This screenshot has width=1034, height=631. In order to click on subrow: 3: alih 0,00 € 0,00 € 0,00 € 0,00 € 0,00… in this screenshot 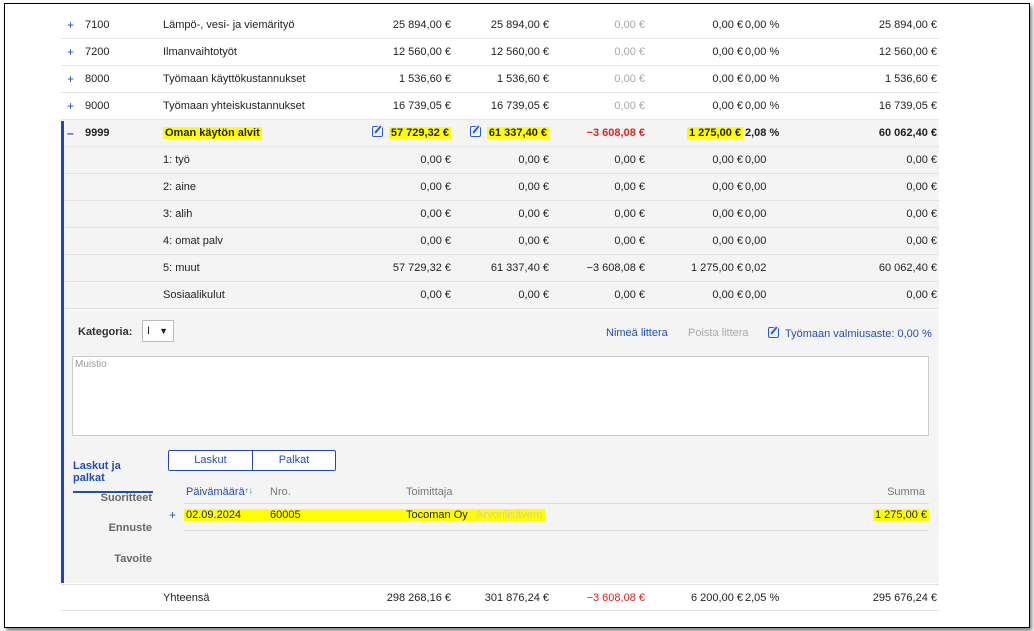, I will do `click(500, 214)`.